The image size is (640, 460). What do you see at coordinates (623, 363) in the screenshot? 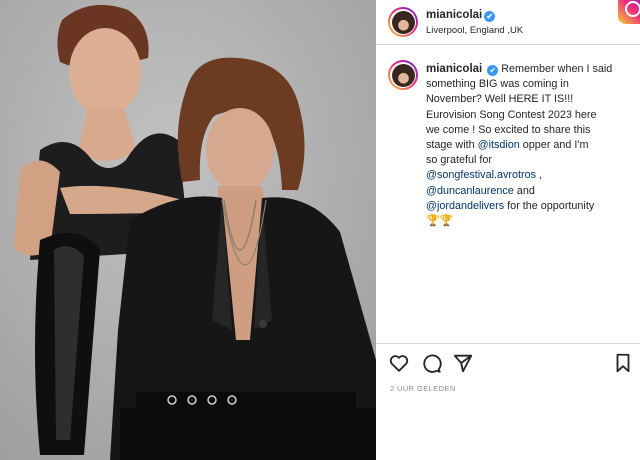
I see `bookmark-icon` at bounding box center [623, 363].